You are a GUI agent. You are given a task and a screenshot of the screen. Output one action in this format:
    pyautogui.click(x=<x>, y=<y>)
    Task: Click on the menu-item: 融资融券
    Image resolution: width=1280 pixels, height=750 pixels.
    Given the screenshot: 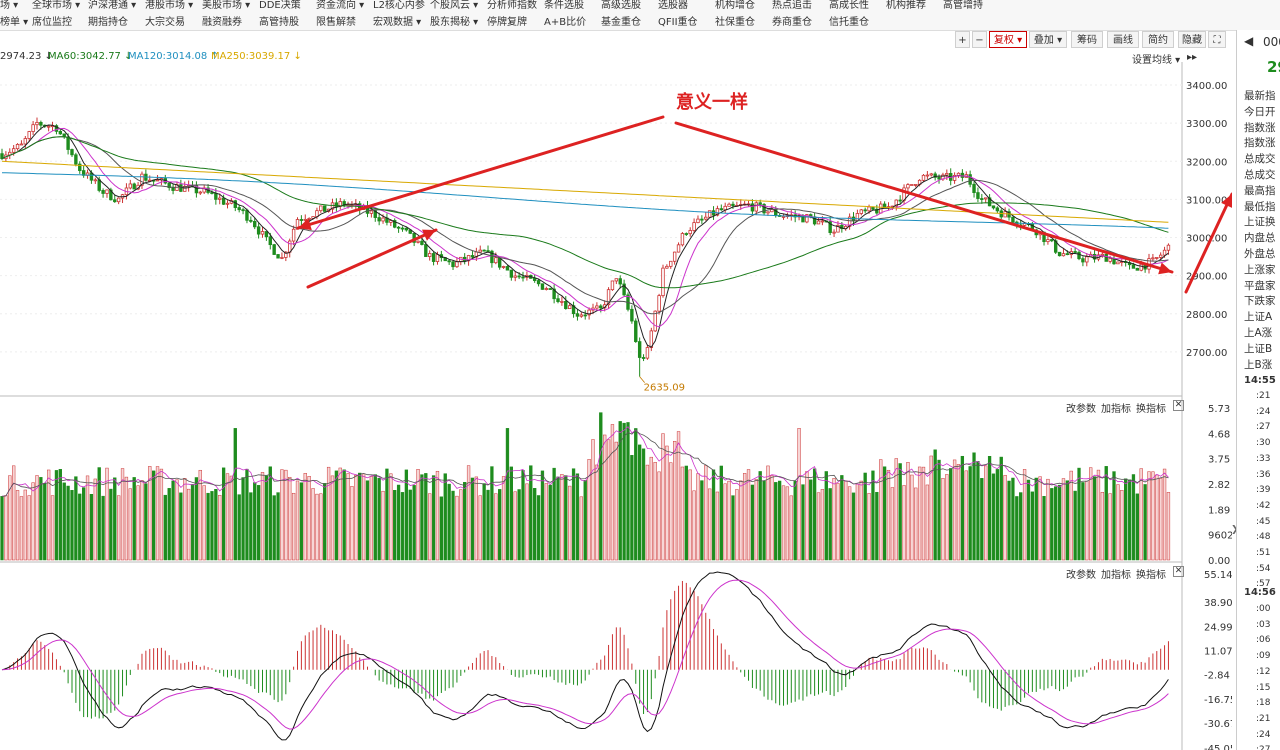 What is the action you would take?
    pyautogui.click(x=222, y=20)
    